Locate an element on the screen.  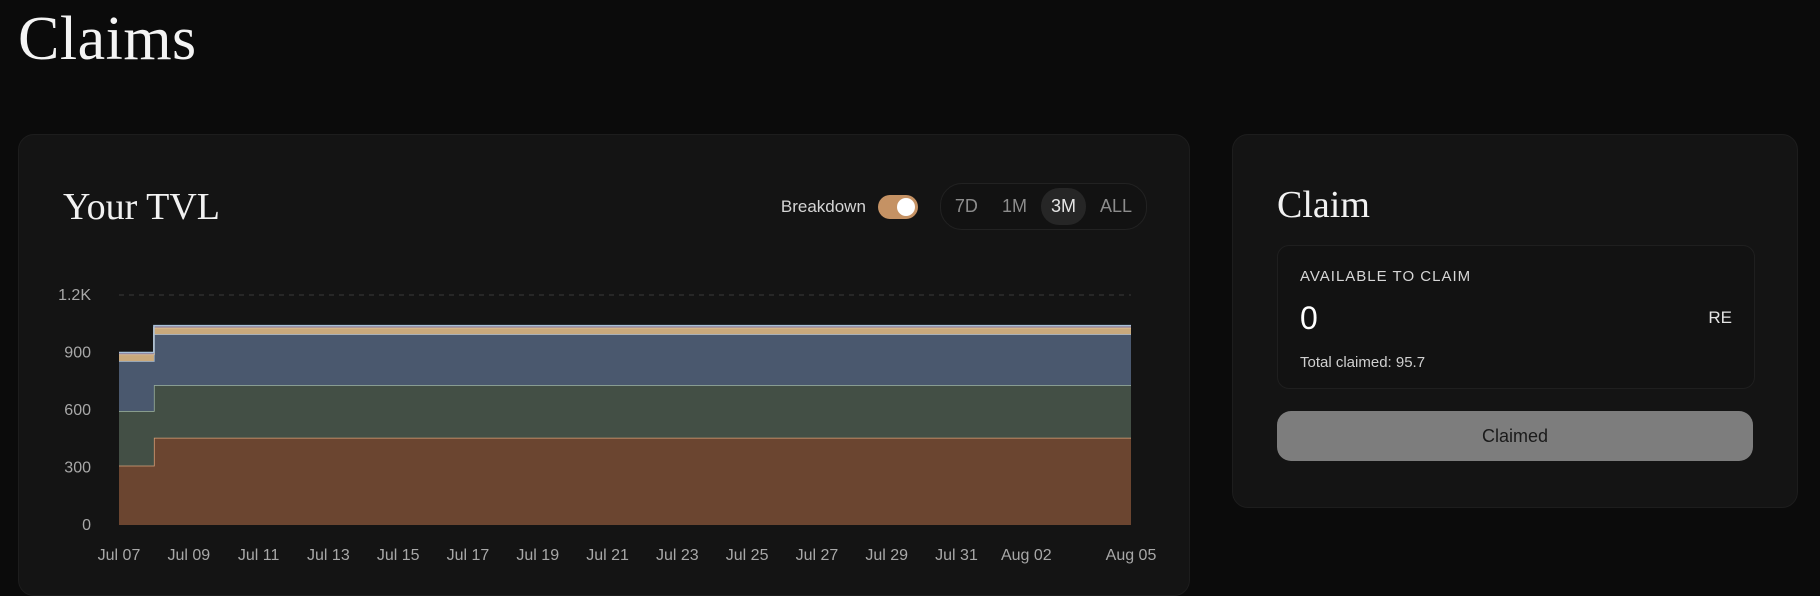
x-tick-label-13: Aug 02 is located at coordinates (1026, 555).